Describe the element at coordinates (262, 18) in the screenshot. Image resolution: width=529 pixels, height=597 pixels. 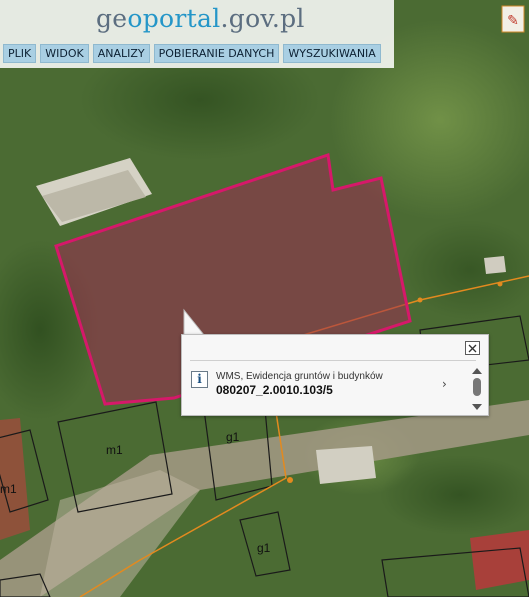
I see `logo-part: .gov.pl` at that location.